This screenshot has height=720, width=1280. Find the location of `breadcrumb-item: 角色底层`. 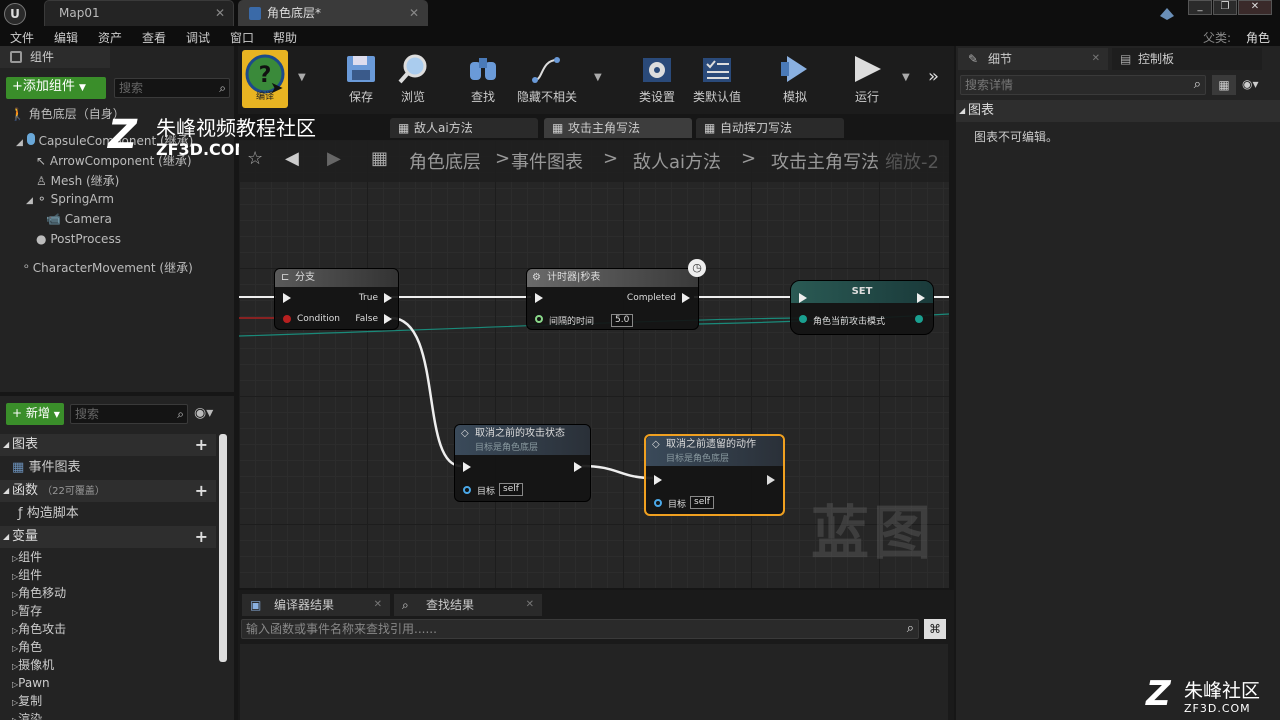

breadcrumb-item: 角色底层 is located at coordinates (445, 161).